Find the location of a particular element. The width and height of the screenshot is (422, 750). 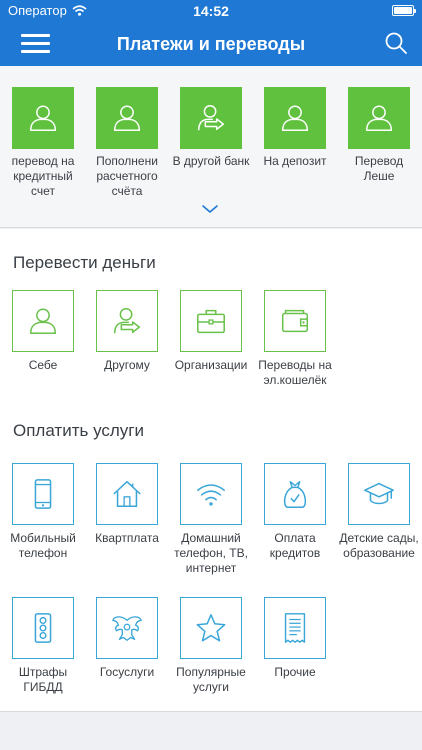

transfer-self: Себе is located at coordinates (43, 331).